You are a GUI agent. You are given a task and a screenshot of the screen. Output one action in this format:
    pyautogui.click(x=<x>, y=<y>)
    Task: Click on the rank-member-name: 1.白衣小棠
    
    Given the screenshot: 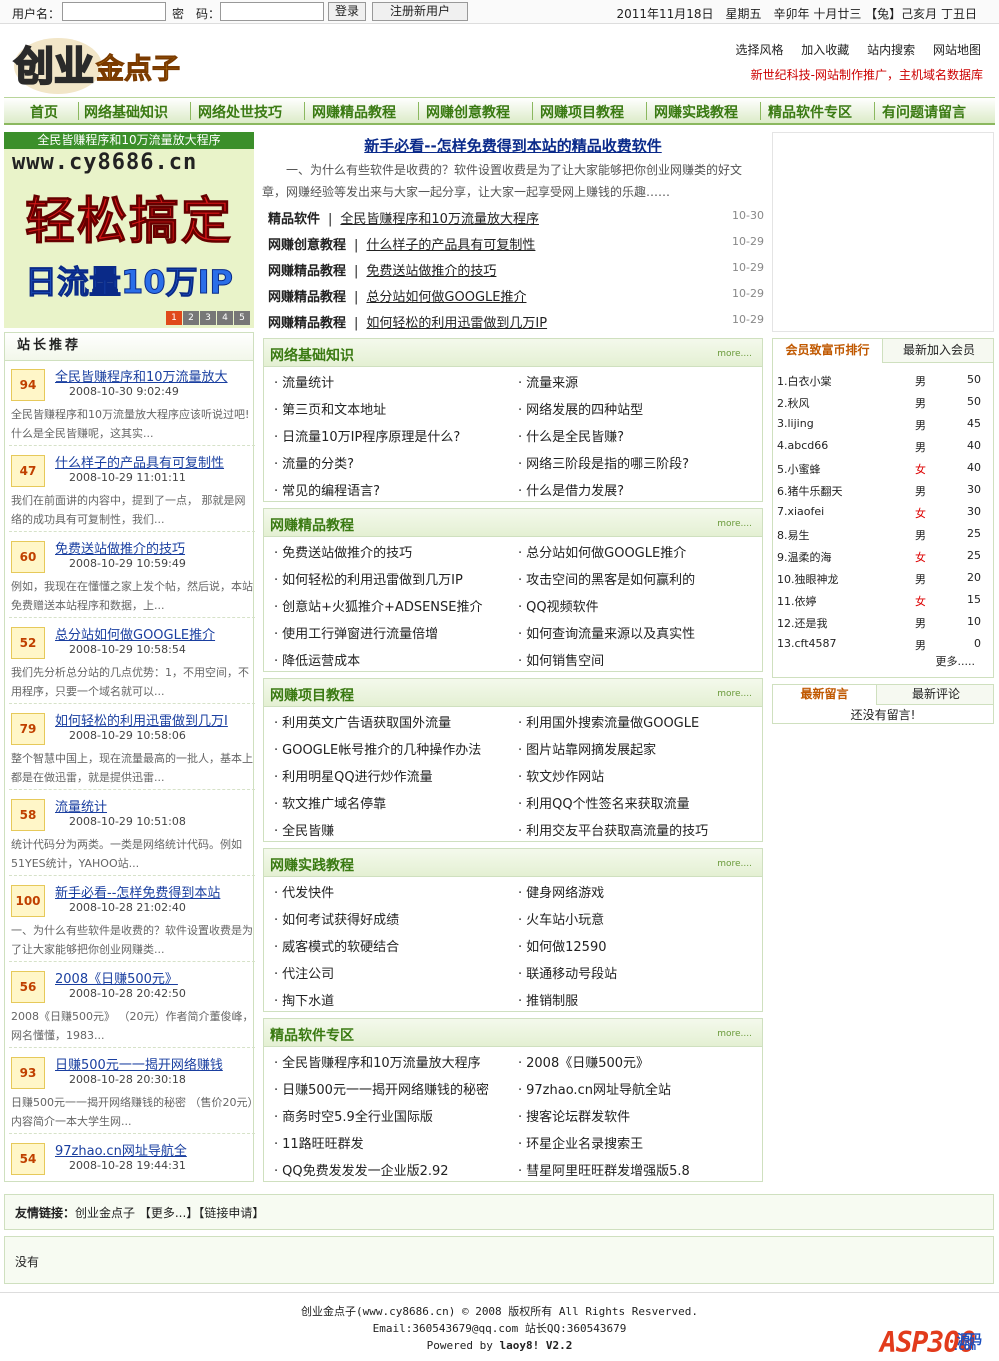 What is the action you would take?
    pyautogui.click(x=804, y=381)
    